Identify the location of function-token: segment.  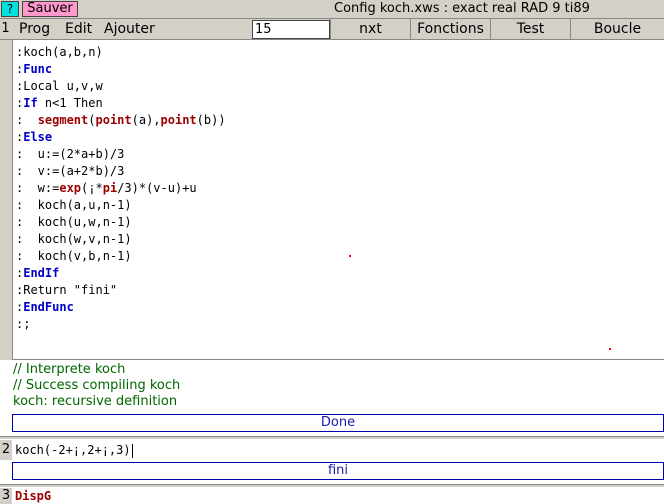
(63, 120).